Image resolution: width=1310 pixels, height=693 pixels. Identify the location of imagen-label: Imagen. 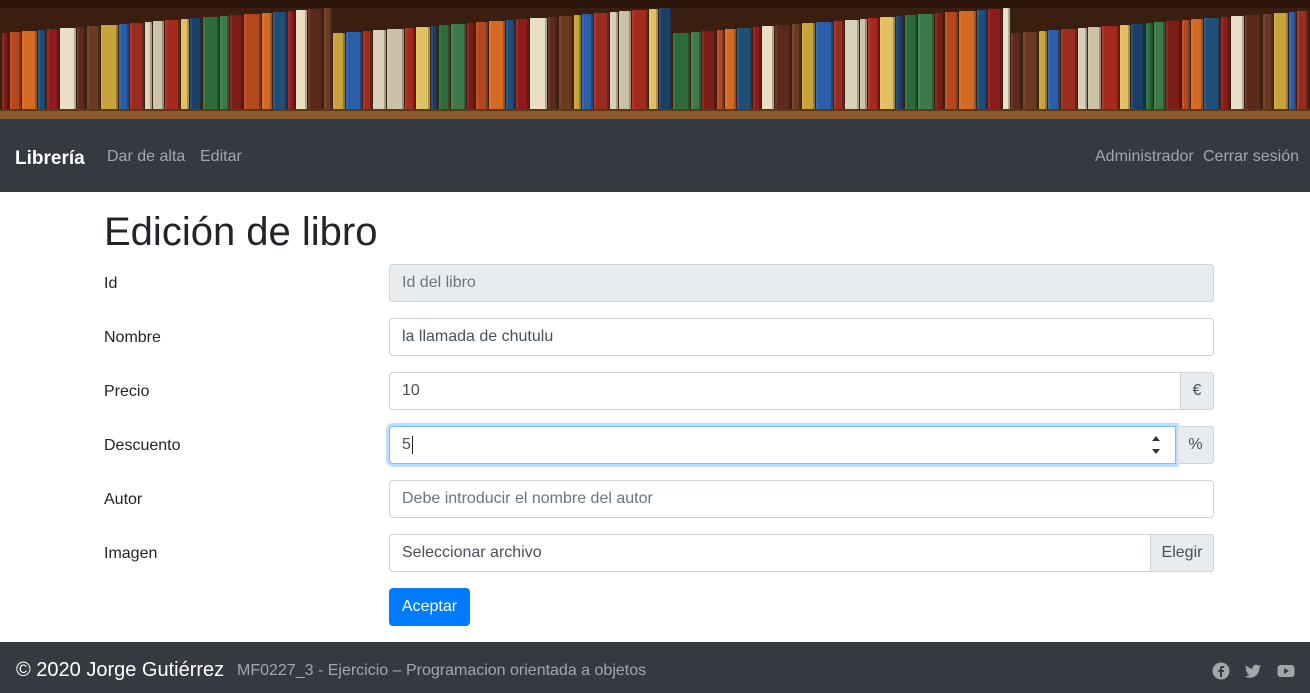
(131, 553).